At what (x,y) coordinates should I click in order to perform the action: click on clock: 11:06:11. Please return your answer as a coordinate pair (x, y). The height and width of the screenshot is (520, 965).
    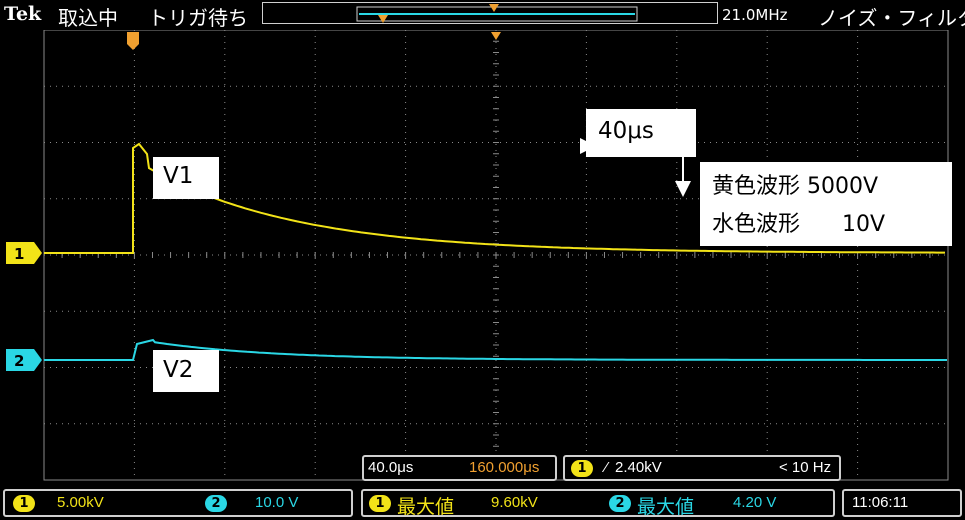
    Looking at the image, I should click on (880, 502).